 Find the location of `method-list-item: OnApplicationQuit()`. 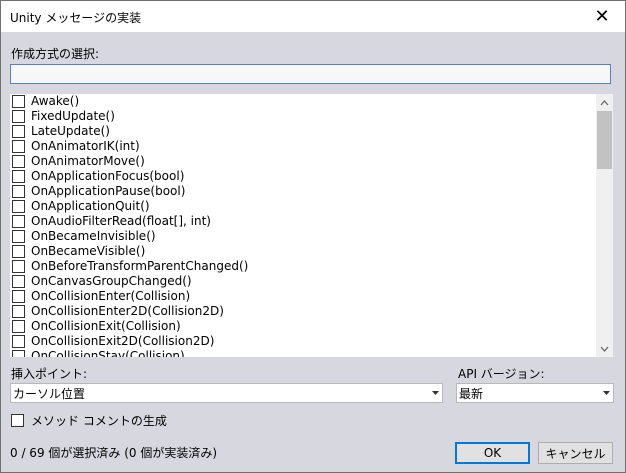

method-list-item: OnApplicationQuit() is located at coordinates (303, 206).